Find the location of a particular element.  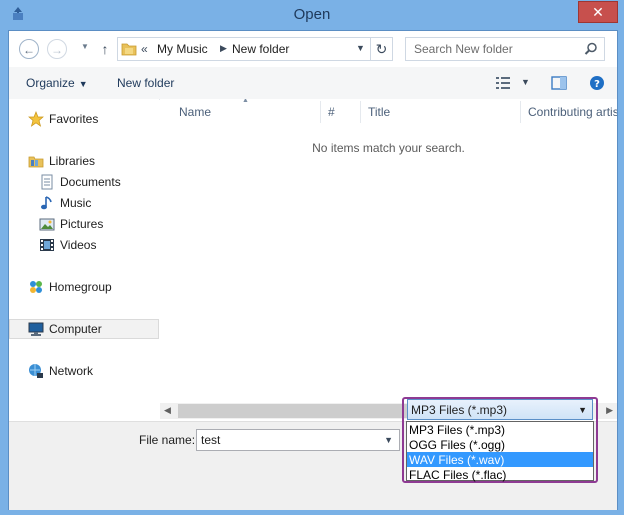

refresh-button: ↻ is located at coordinates (382, 49).